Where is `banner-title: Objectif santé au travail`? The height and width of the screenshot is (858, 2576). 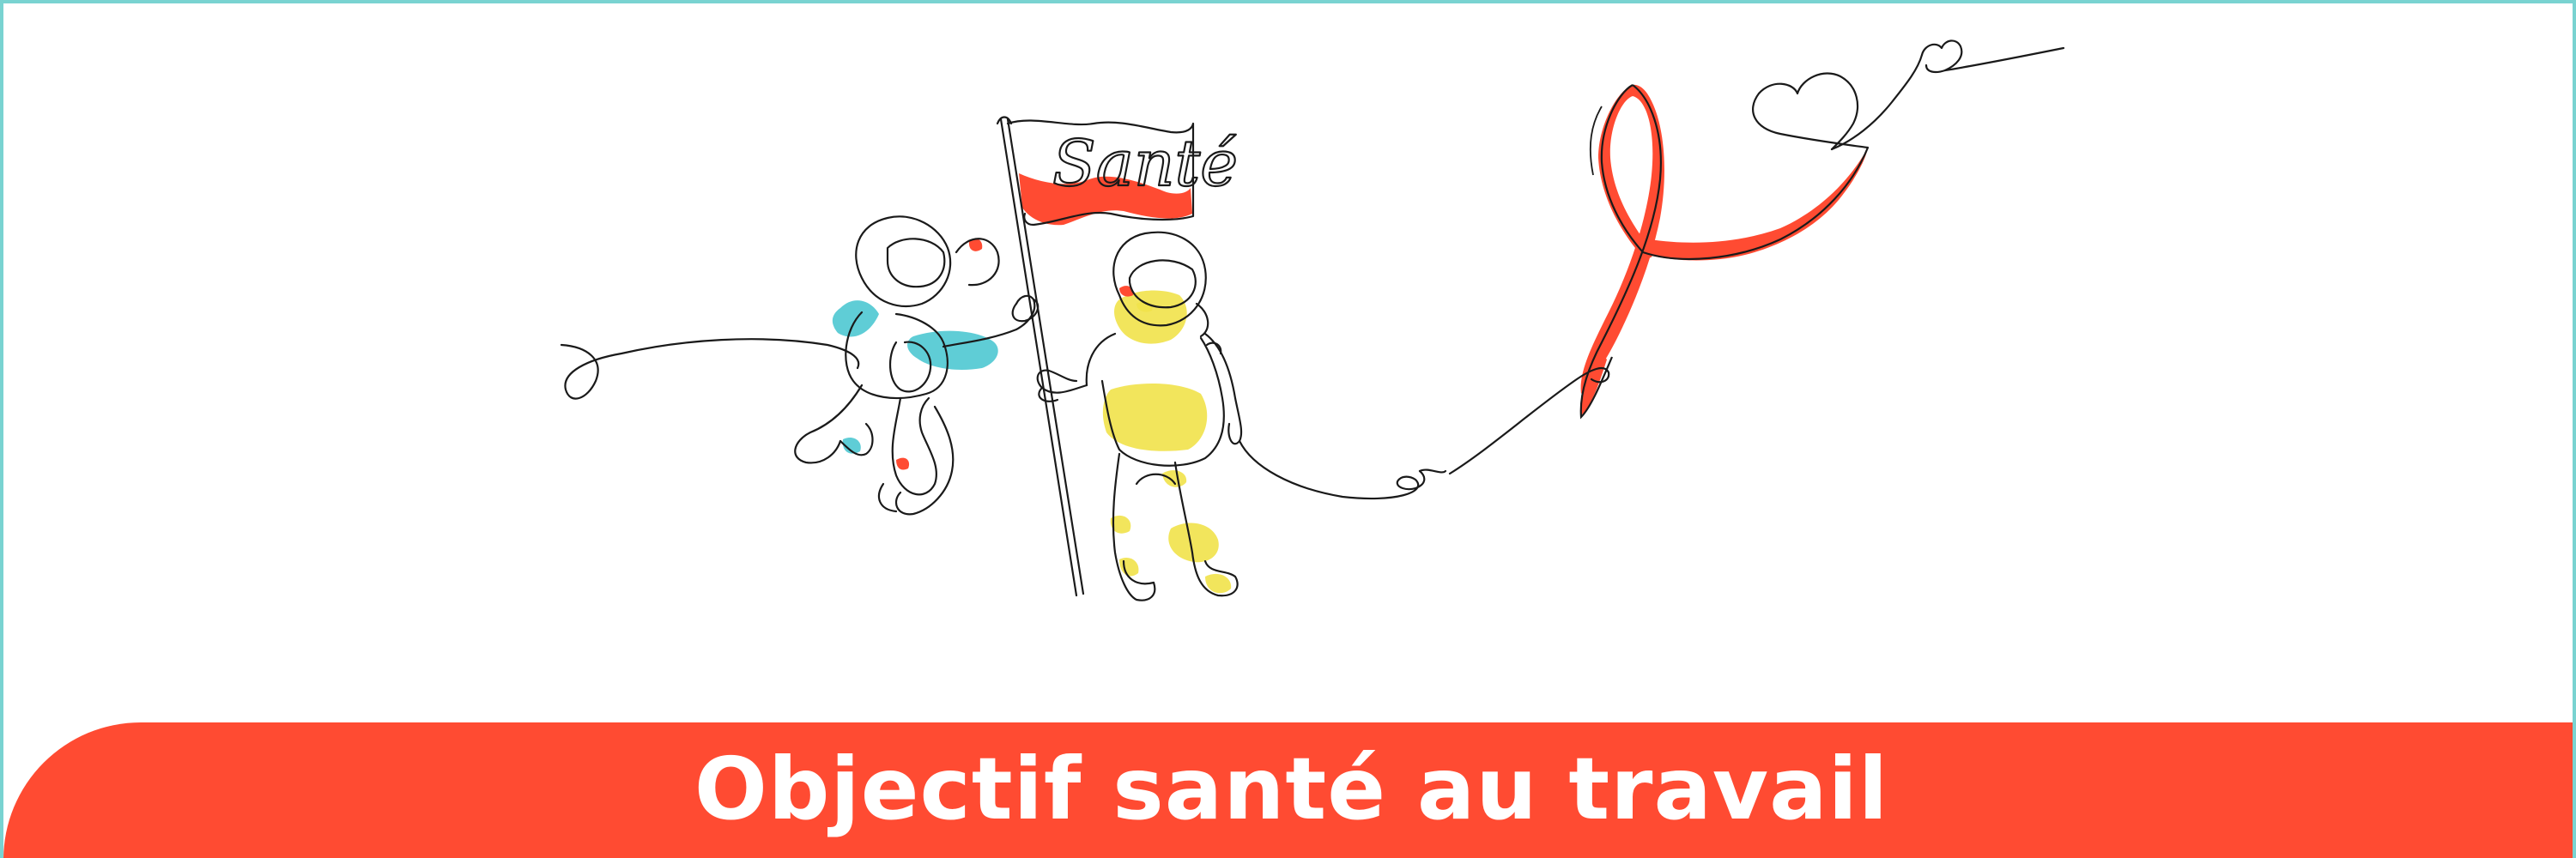 banner-title: Objectif santé au travail is located at coordinates (1291, 789).